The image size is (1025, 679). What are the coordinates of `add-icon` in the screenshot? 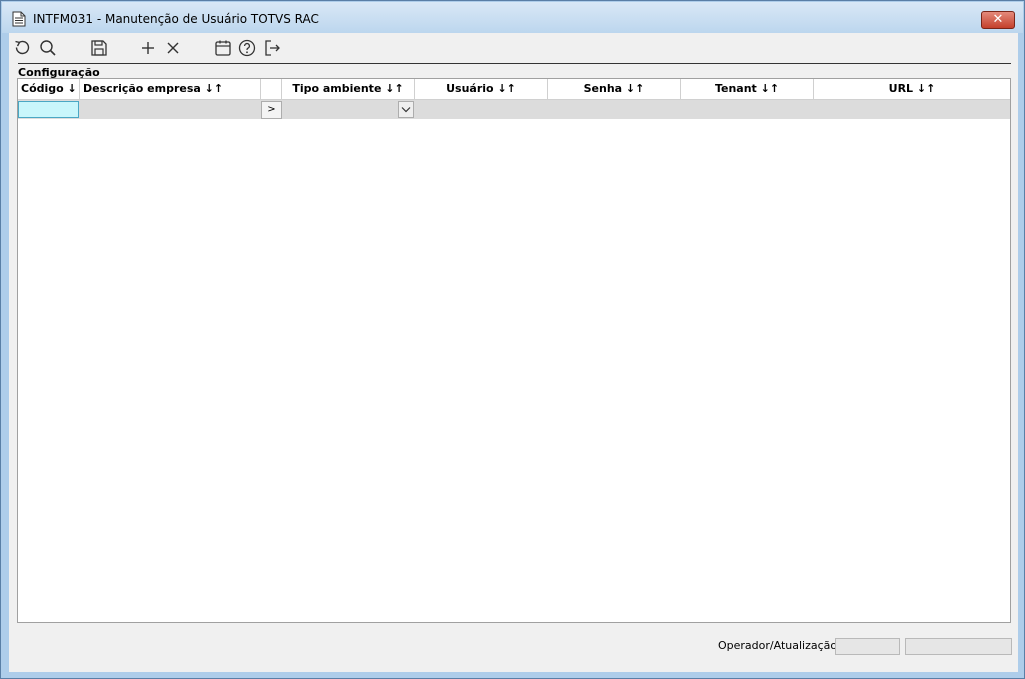 It's located at (148, 48).